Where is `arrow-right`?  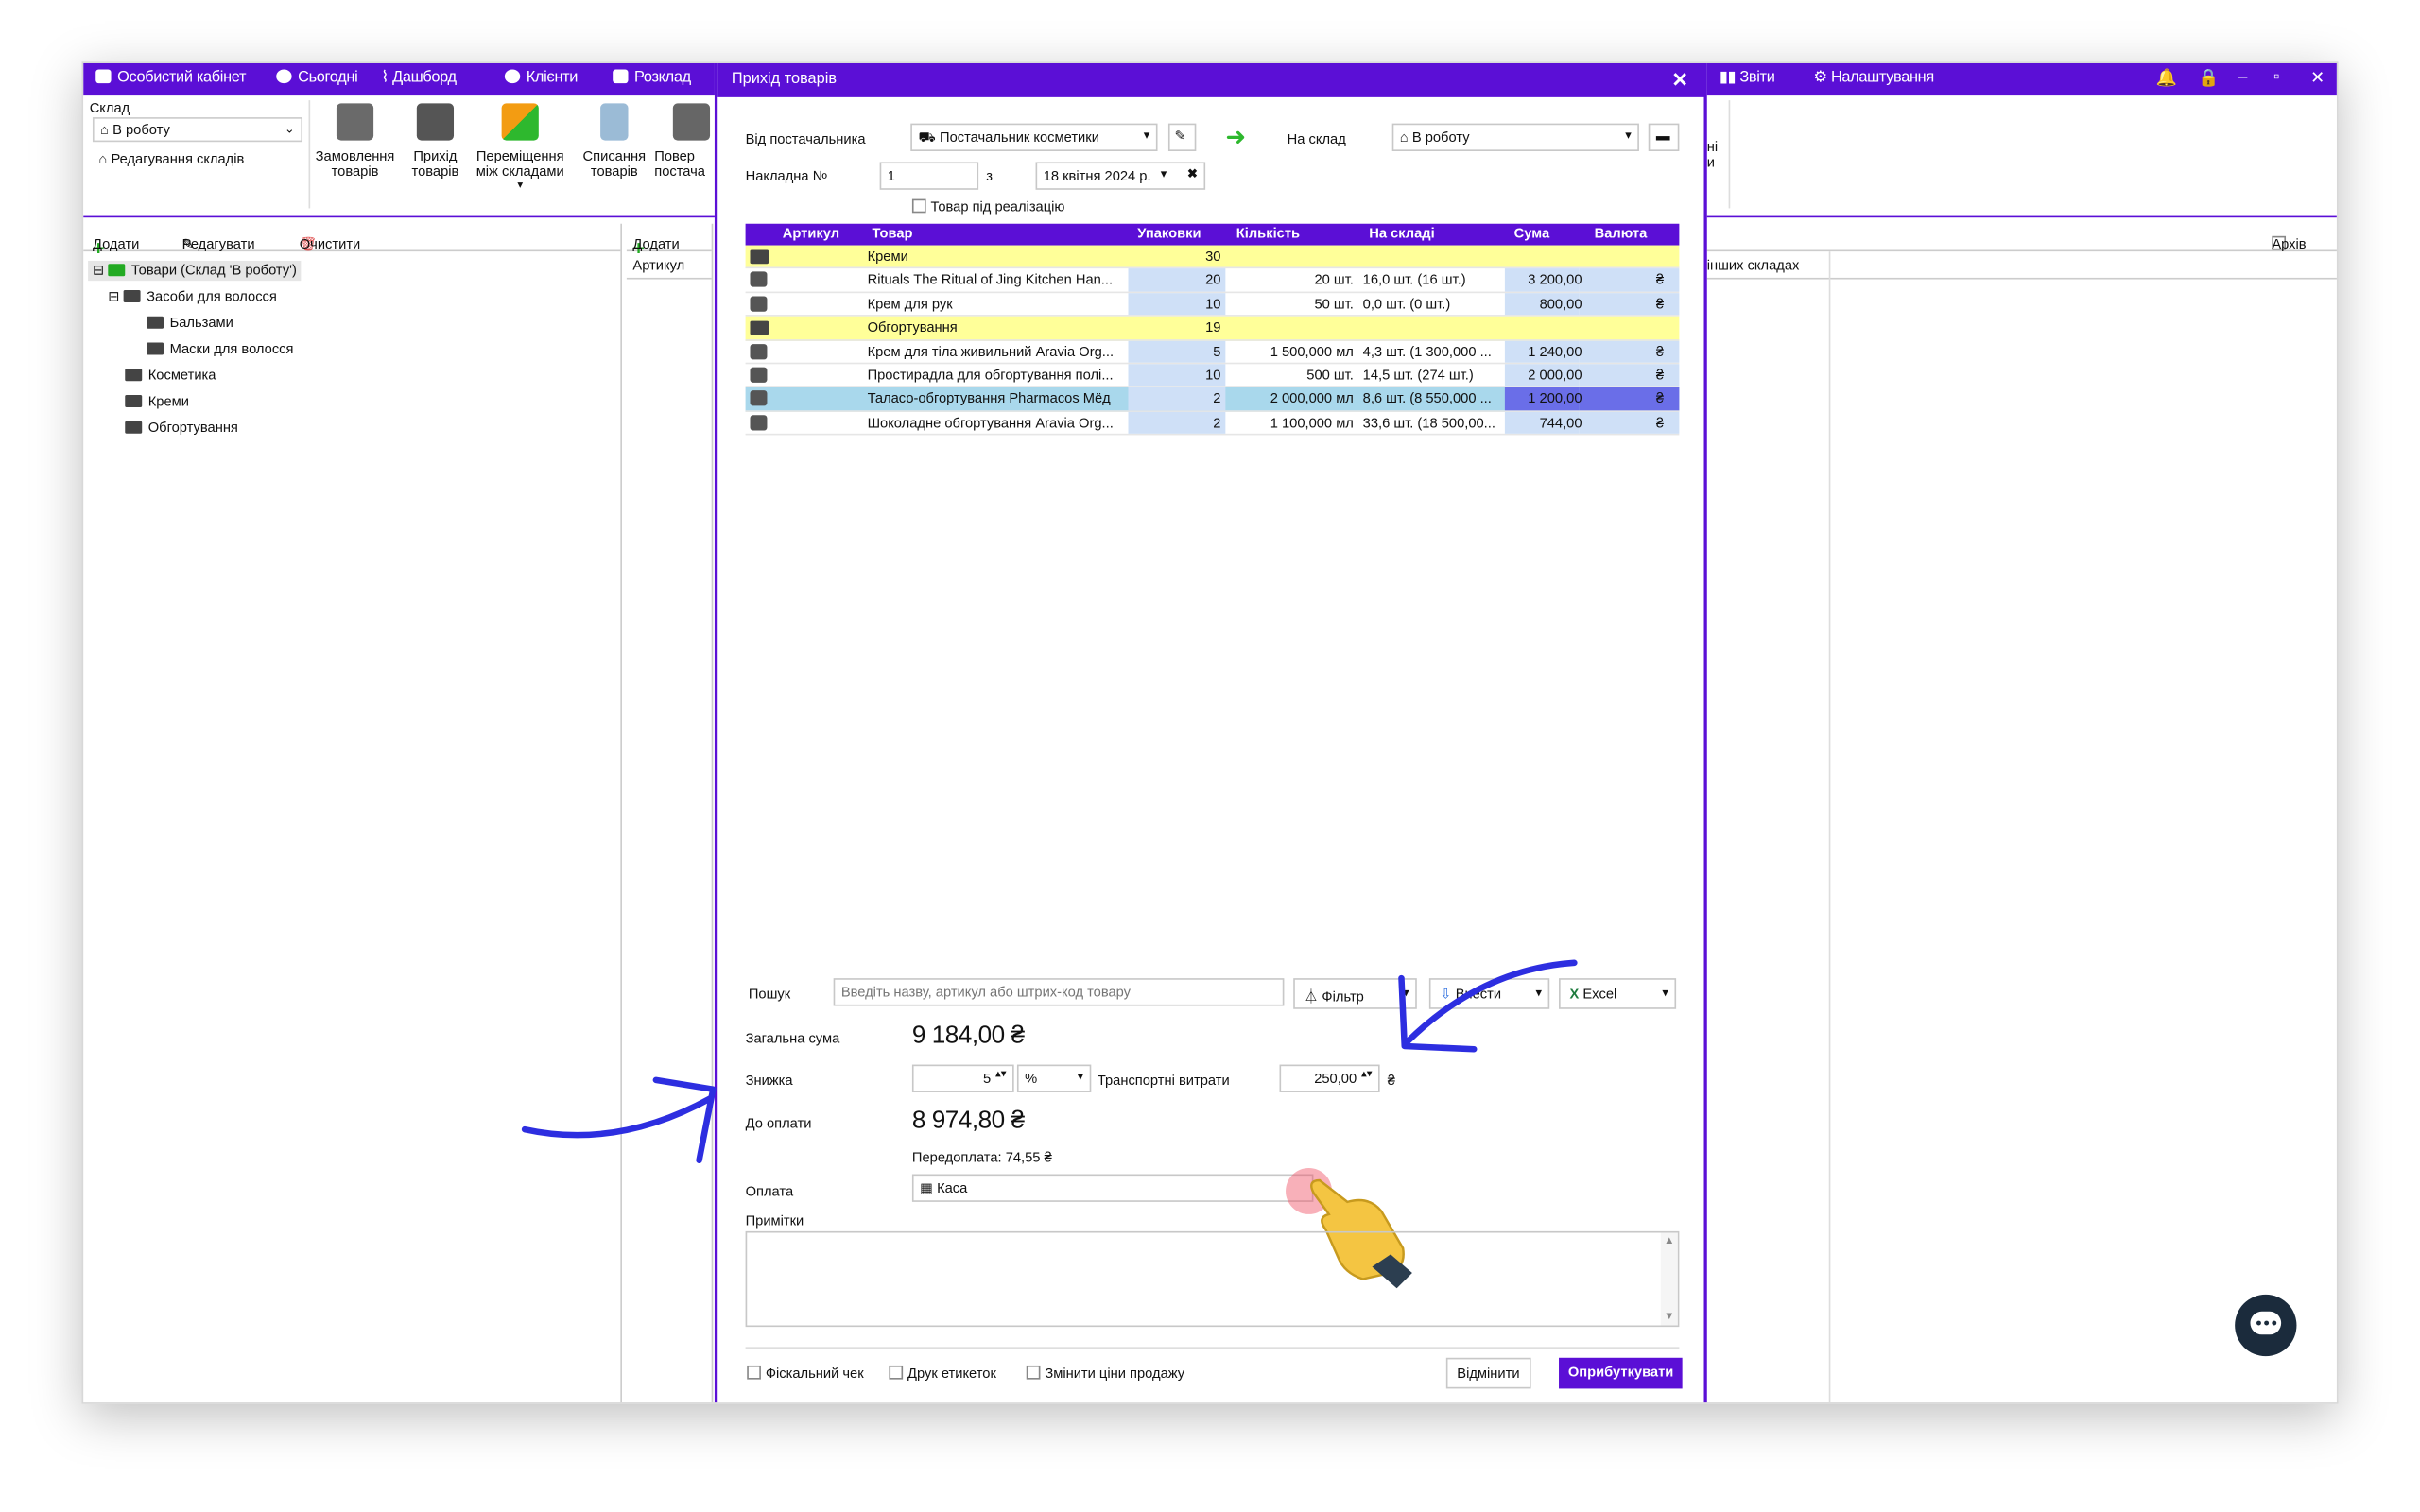
arrow-right is located at coordinates (1491, 1002).